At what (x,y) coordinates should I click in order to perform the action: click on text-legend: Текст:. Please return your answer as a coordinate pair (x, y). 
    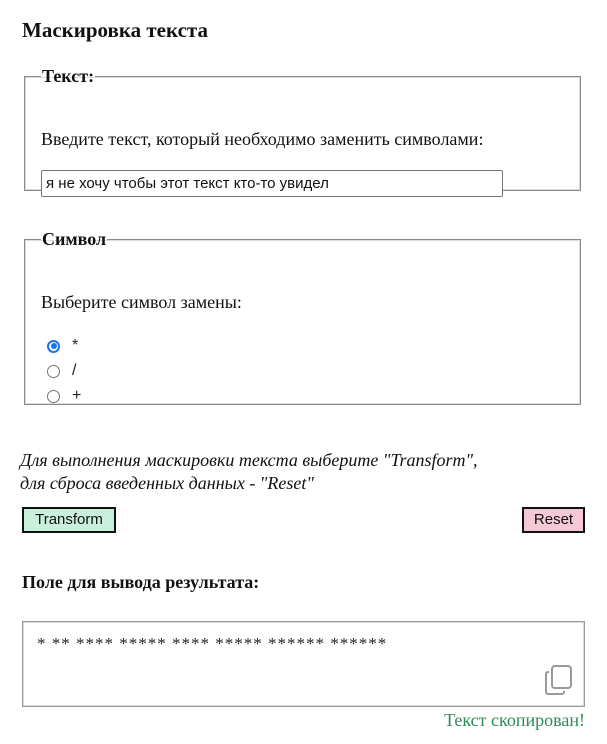
    Looking at the image, I should click on (68, 76).